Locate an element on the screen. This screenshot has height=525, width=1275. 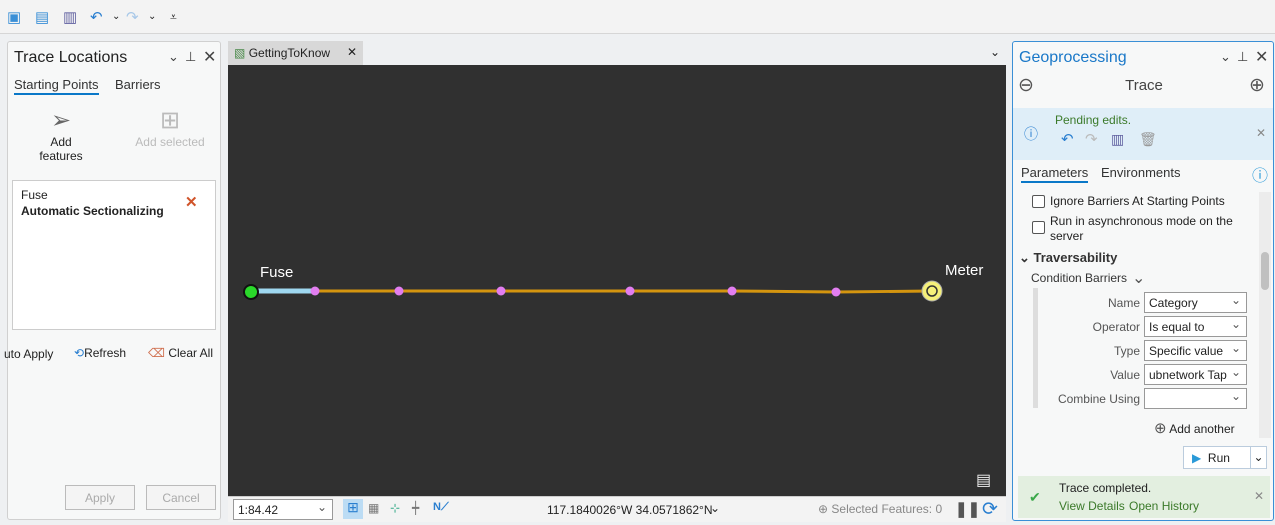
clear-all-button: ⌫ Clear All is located at coordinates (180, 353).